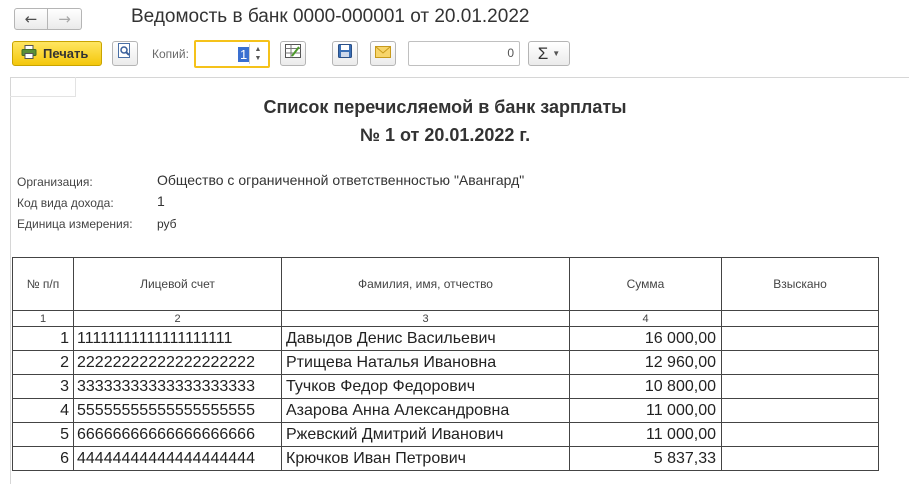  Describe the element at coordinates (464, 53) in the screenshot. I see `sum-field: 0` at that location.